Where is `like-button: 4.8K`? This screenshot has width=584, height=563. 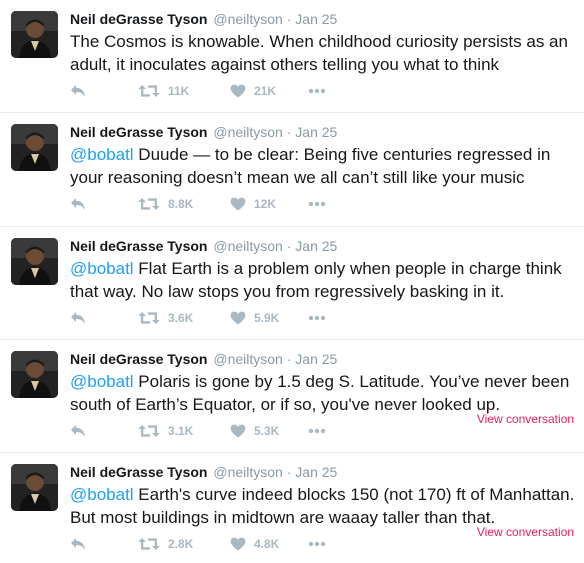 like-button: 4.8K is located at coordinates (254, 544).